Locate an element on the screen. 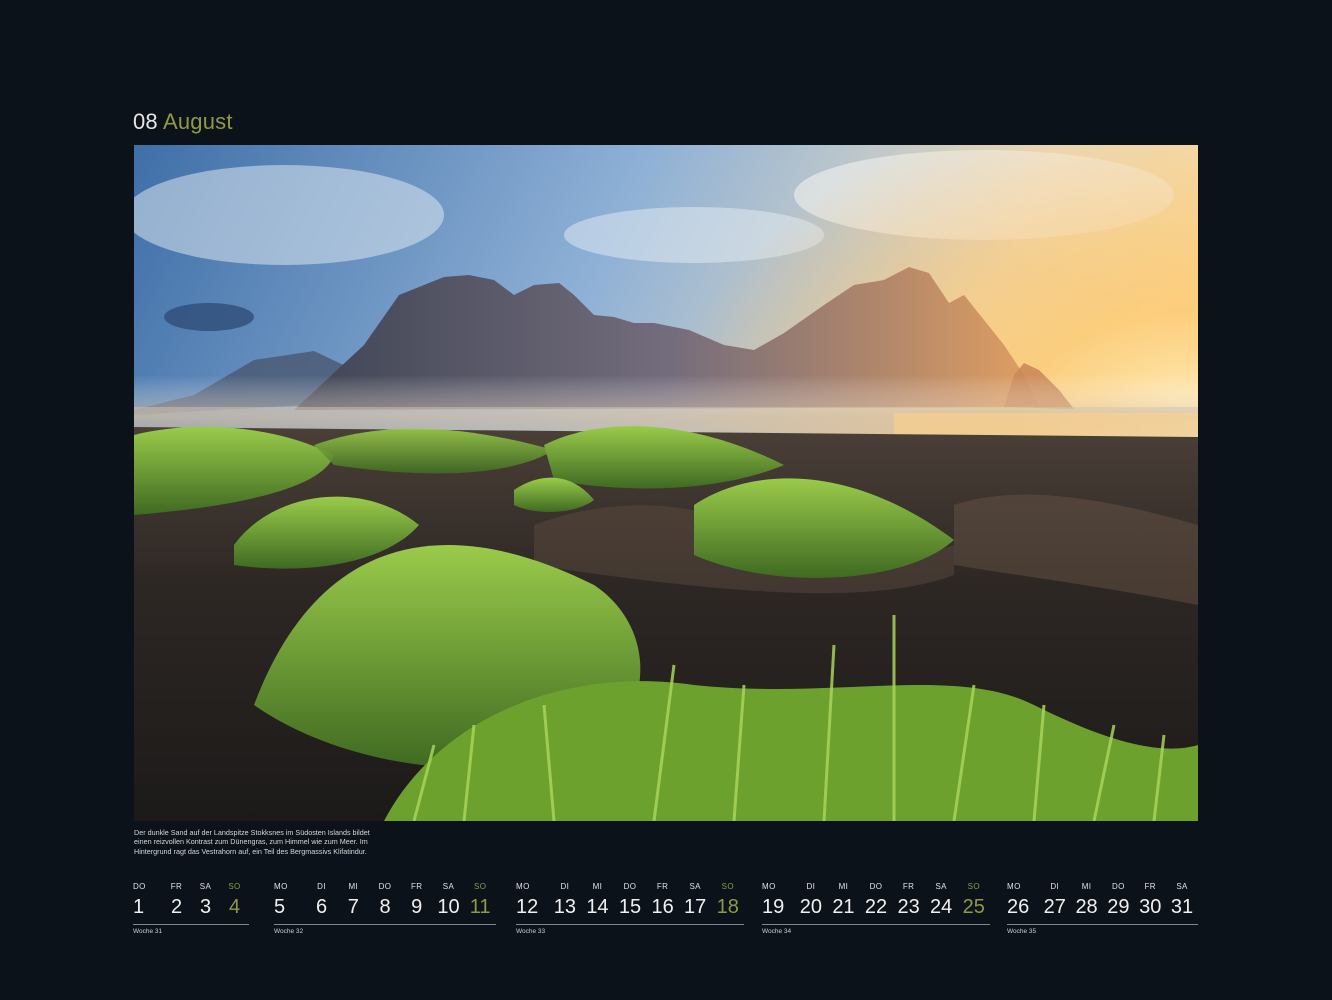 Image resolution: width=1332 pixels, height=1000 pixels. calendar-day: SA 3 is located at coordinates (205, 900).